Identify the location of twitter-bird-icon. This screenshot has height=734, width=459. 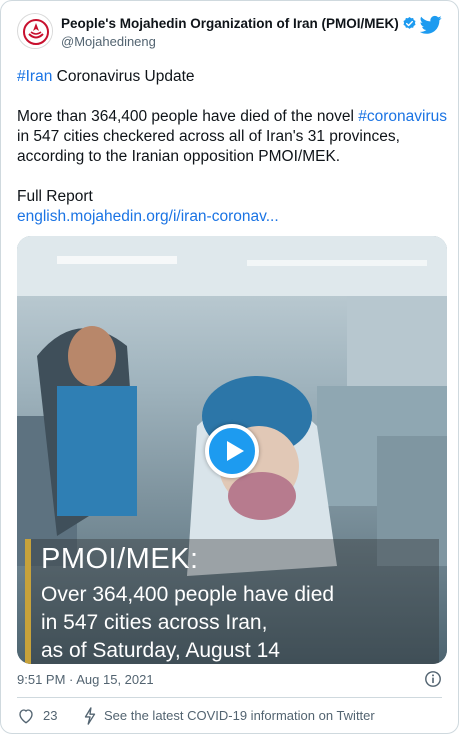
(431, 25).